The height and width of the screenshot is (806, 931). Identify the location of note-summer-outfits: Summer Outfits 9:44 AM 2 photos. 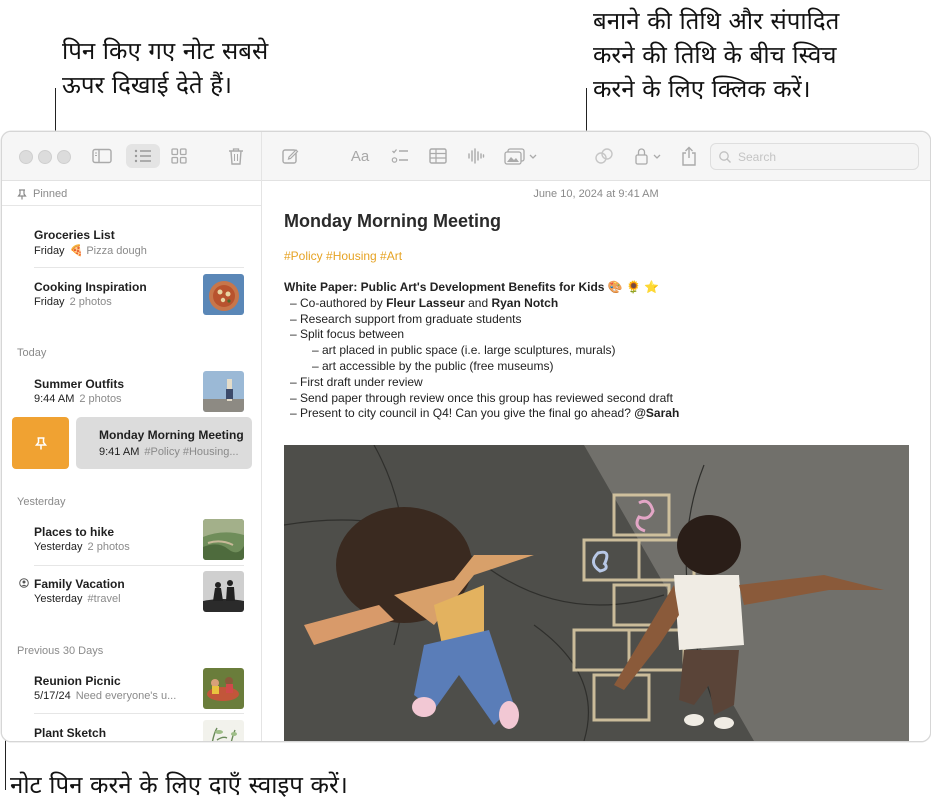
(139, 391).